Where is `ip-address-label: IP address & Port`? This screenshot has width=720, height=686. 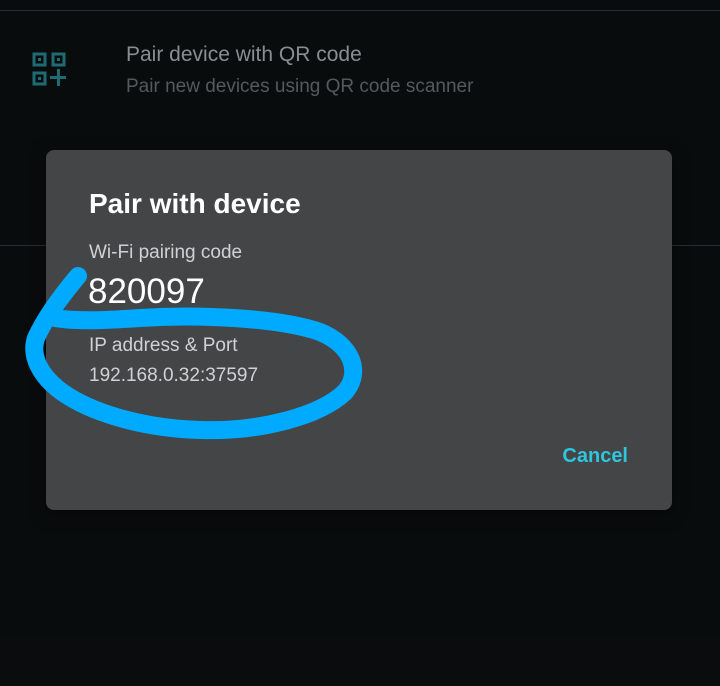 ip-address-label: IP address & Port is located at coordinates (163, 345).